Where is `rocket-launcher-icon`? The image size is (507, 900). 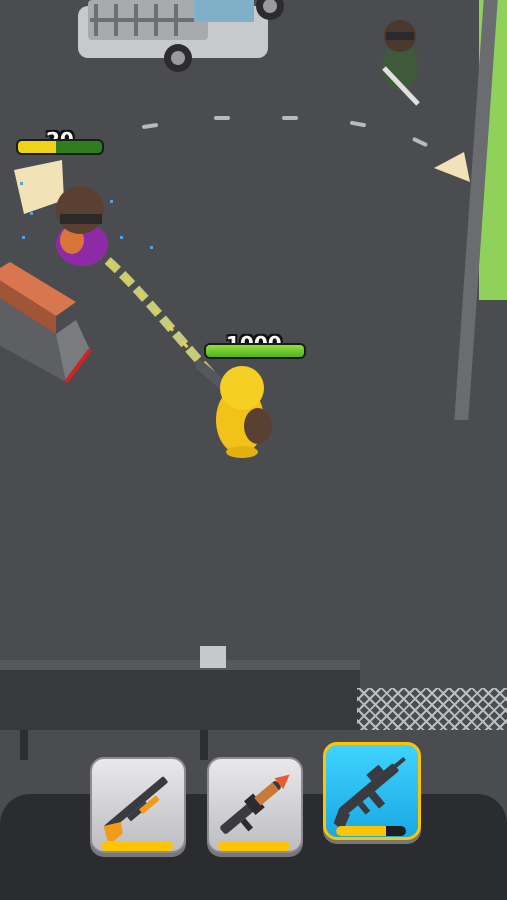
rocket-launcher-icon is located at coordinates (255, 804).